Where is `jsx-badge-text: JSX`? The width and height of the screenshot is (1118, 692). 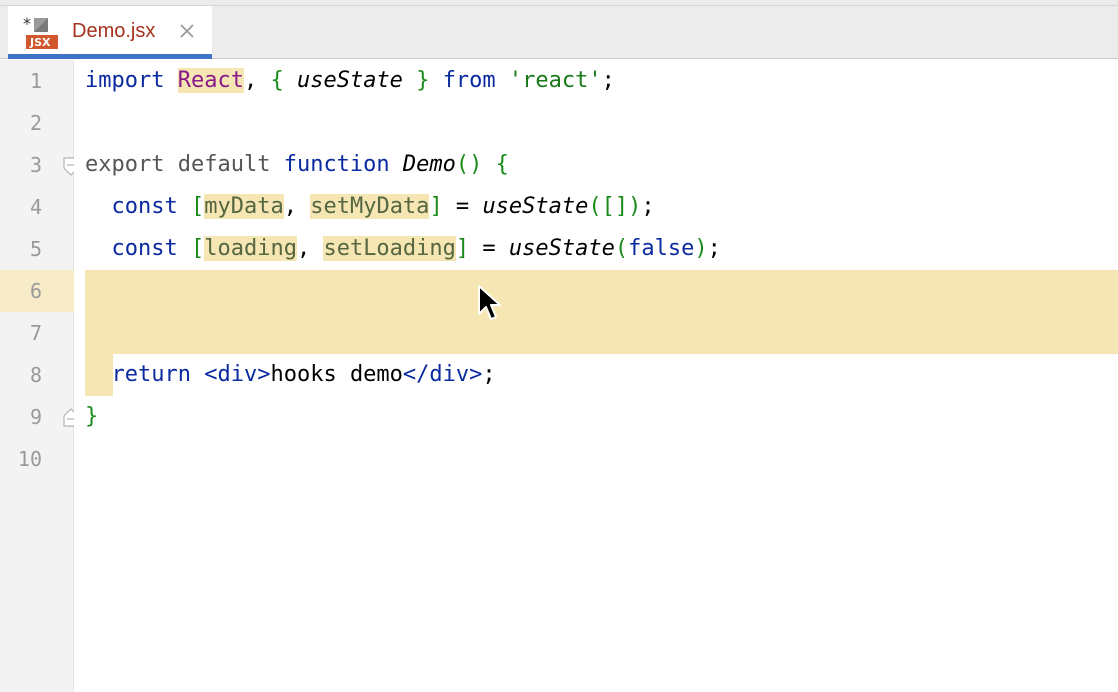
jsx-badge-text: JSX is located at coordinates (40, 42).